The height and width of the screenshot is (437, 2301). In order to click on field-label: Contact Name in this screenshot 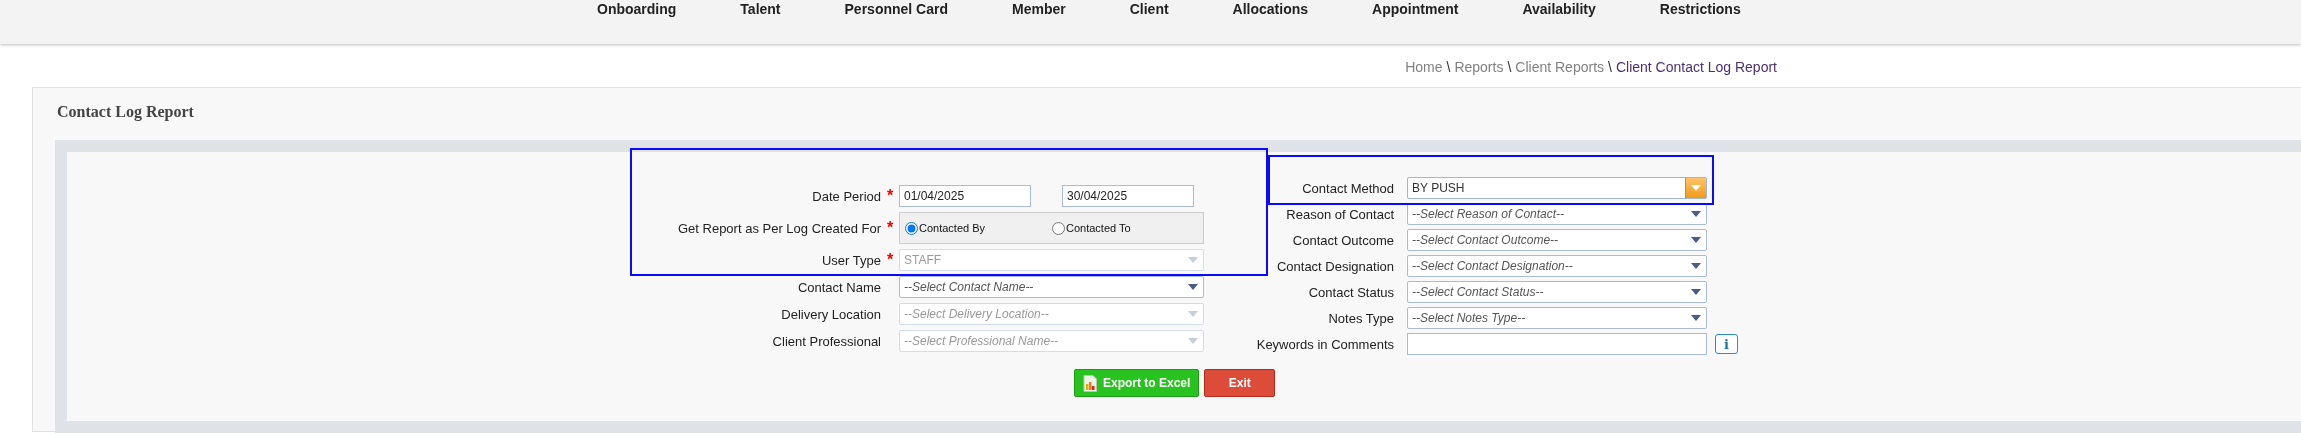, I will do `click(838, 287)`.